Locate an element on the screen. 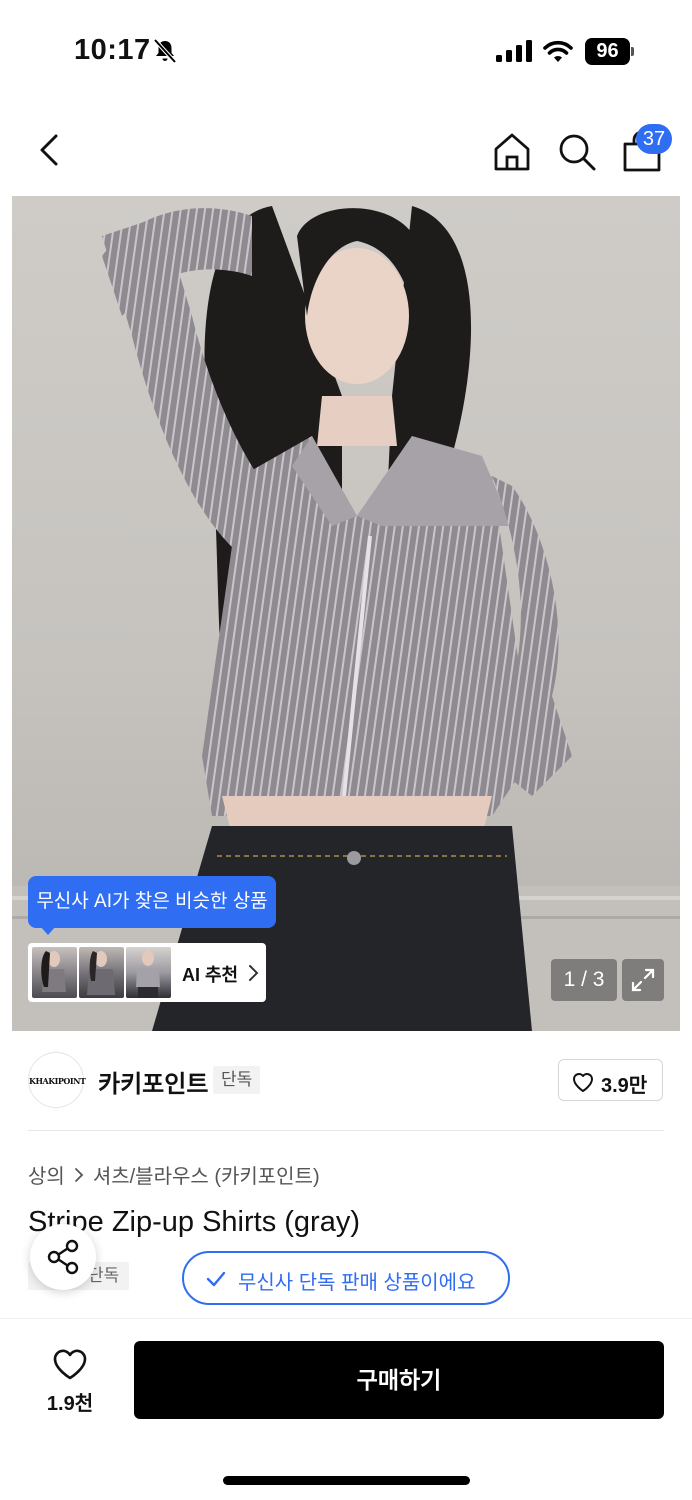 This screenshot has height=1500, width=692. home-indicator is located at coordinates (346, 1480).